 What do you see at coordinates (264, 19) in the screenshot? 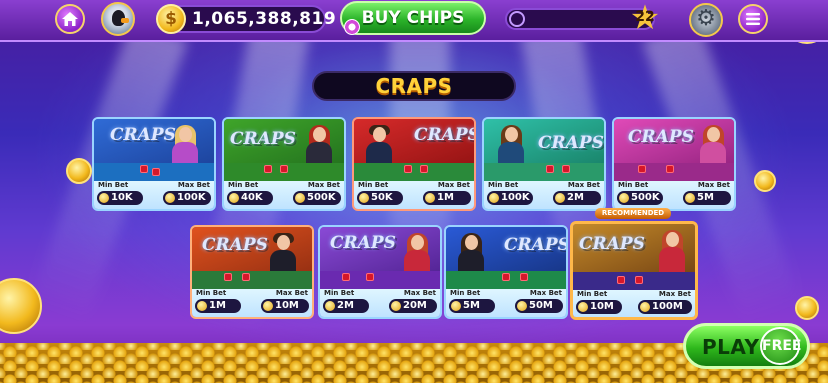
I see `balance-value: 1,065,388,819` at bounding box center [264, 19].